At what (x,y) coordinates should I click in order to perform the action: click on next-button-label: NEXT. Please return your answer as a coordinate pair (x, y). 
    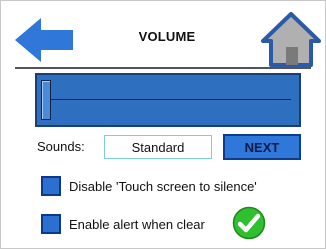
    Looking at the image, I should click on (262, 147).